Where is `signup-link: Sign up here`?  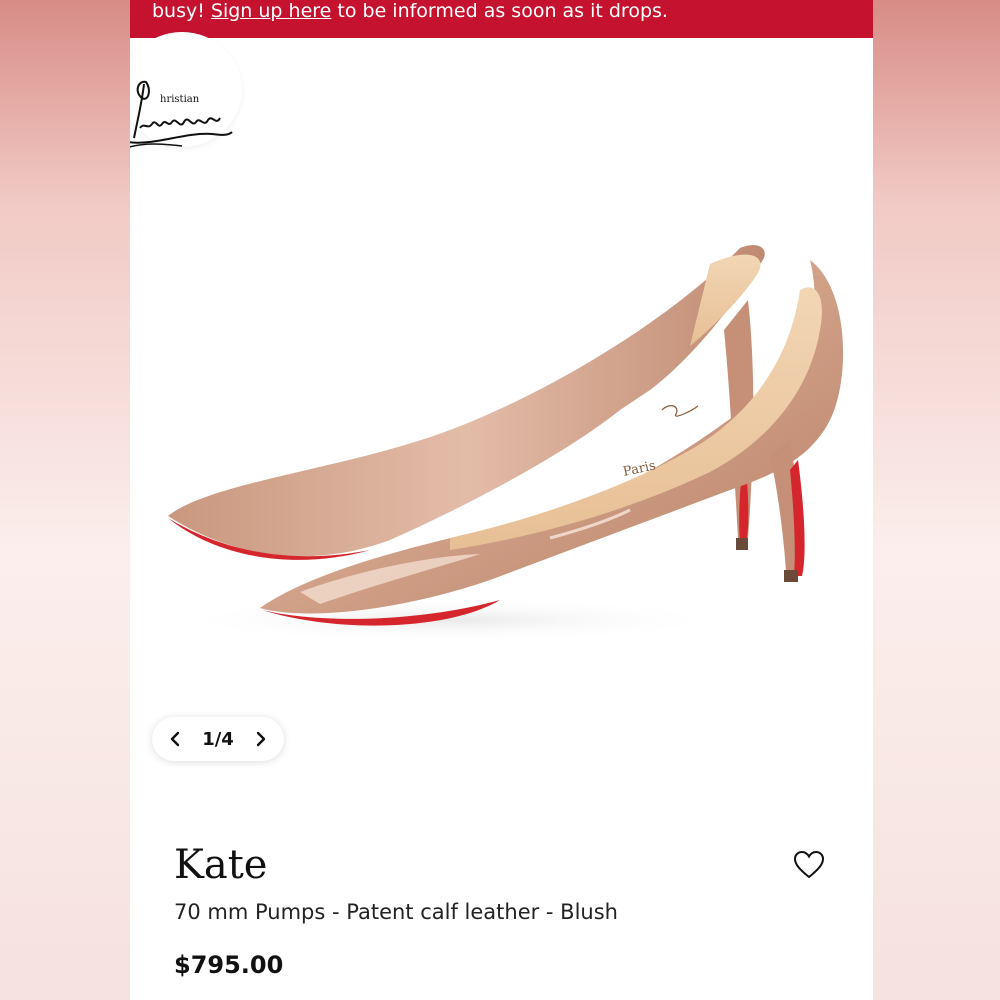 signup-link: Sign up here is located at coordinates (271, 11).